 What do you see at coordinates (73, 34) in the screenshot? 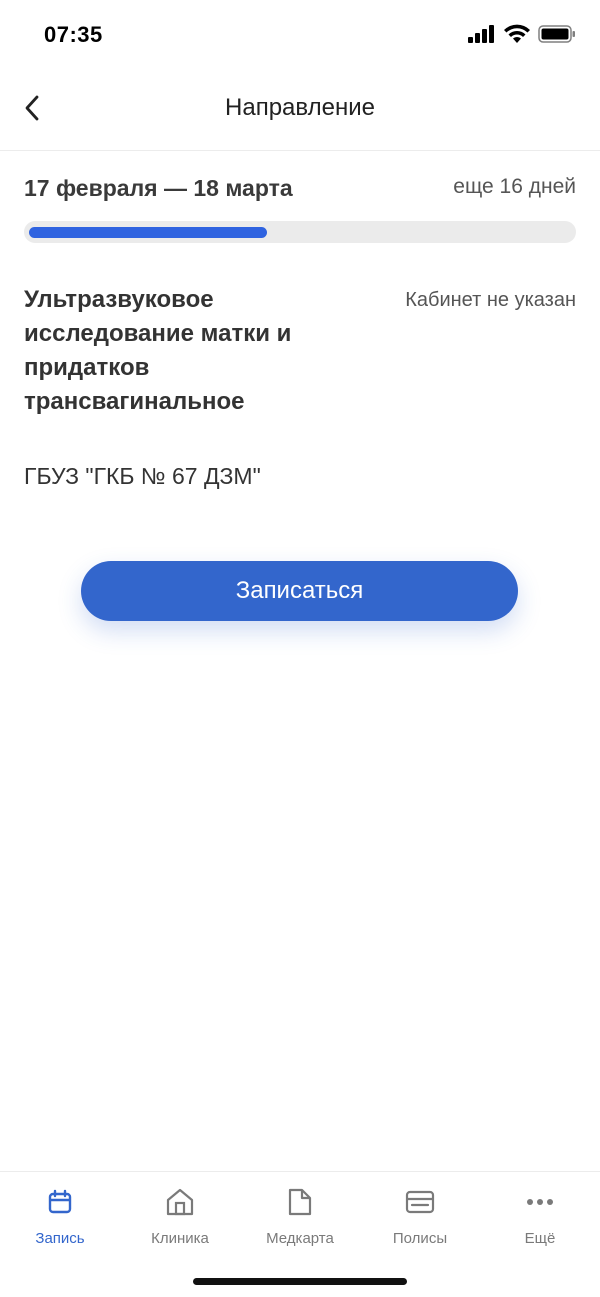
I see `status-time: 07:35` at bounding box center [73, 34].